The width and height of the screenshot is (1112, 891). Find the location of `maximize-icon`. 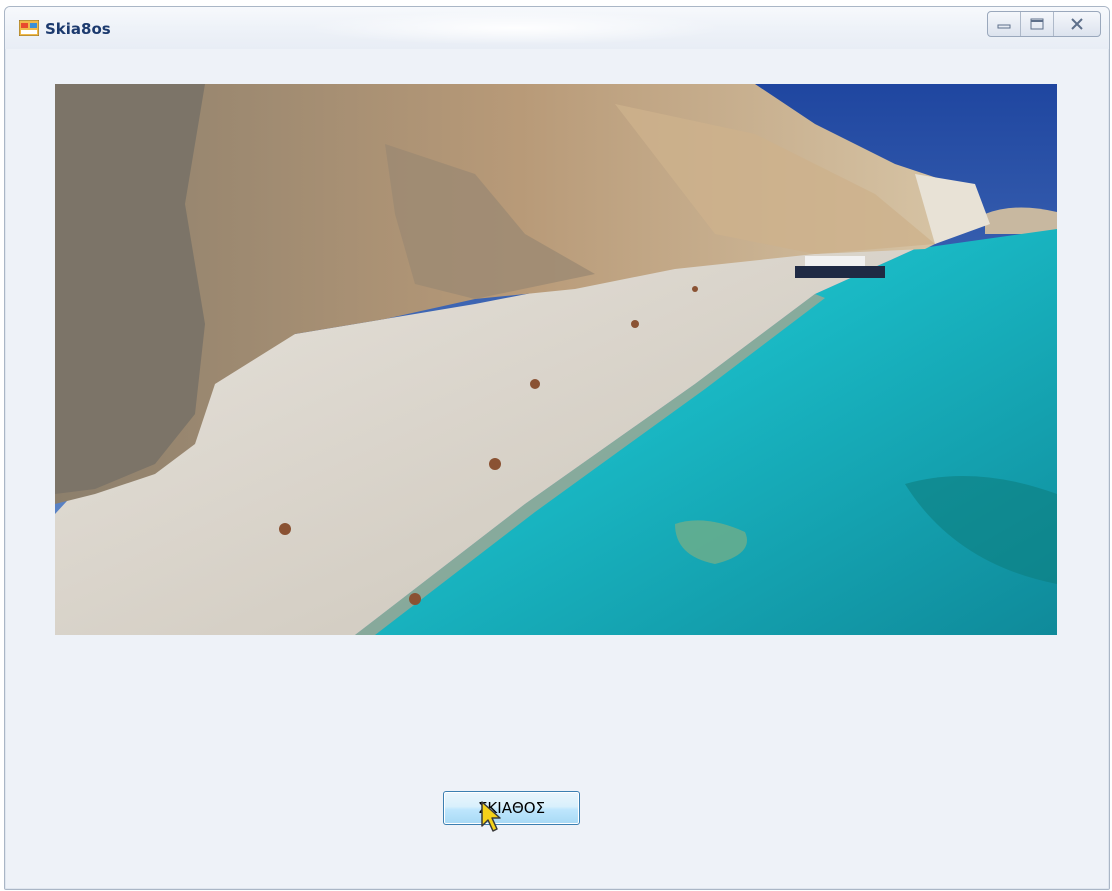

maximize-icon is located at coordinates (1037, 24).